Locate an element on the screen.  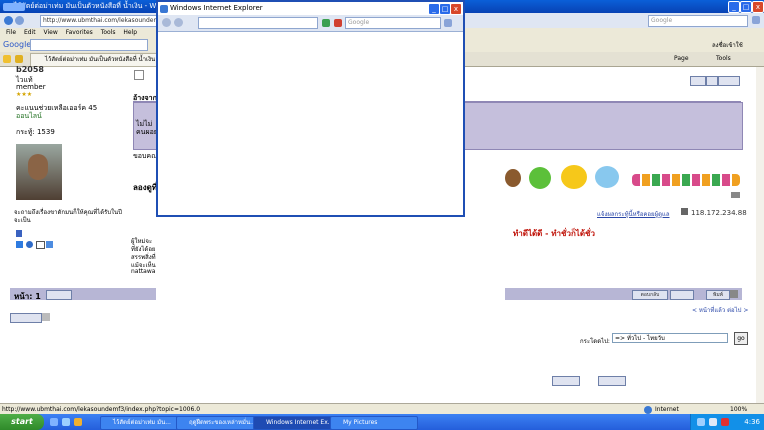
post-body-line-5: nattawa is located at coordinates (143, 271).